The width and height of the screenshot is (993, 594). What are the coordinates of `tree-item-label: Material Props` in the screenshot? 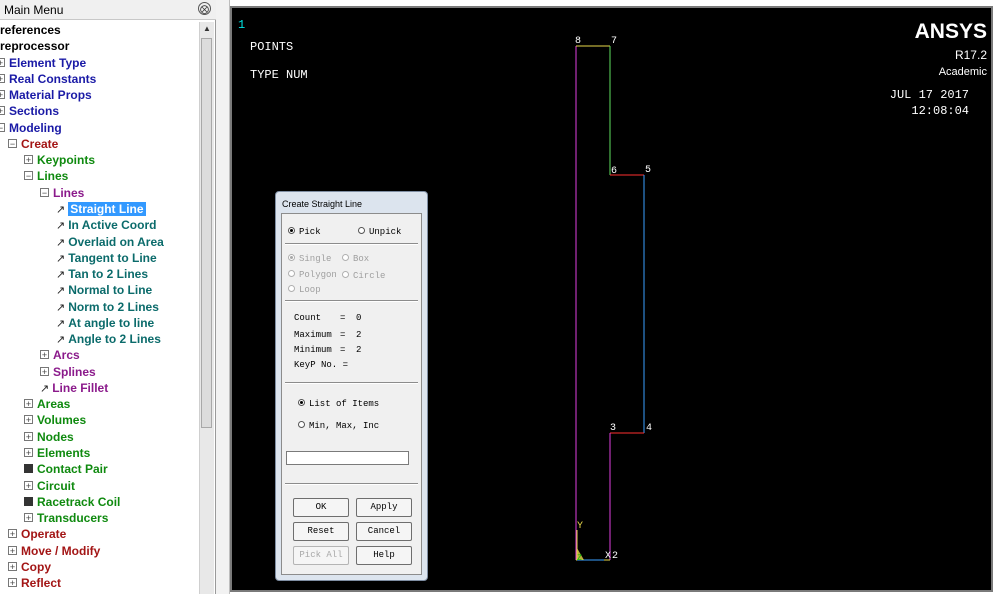 It's located at (50, 95).